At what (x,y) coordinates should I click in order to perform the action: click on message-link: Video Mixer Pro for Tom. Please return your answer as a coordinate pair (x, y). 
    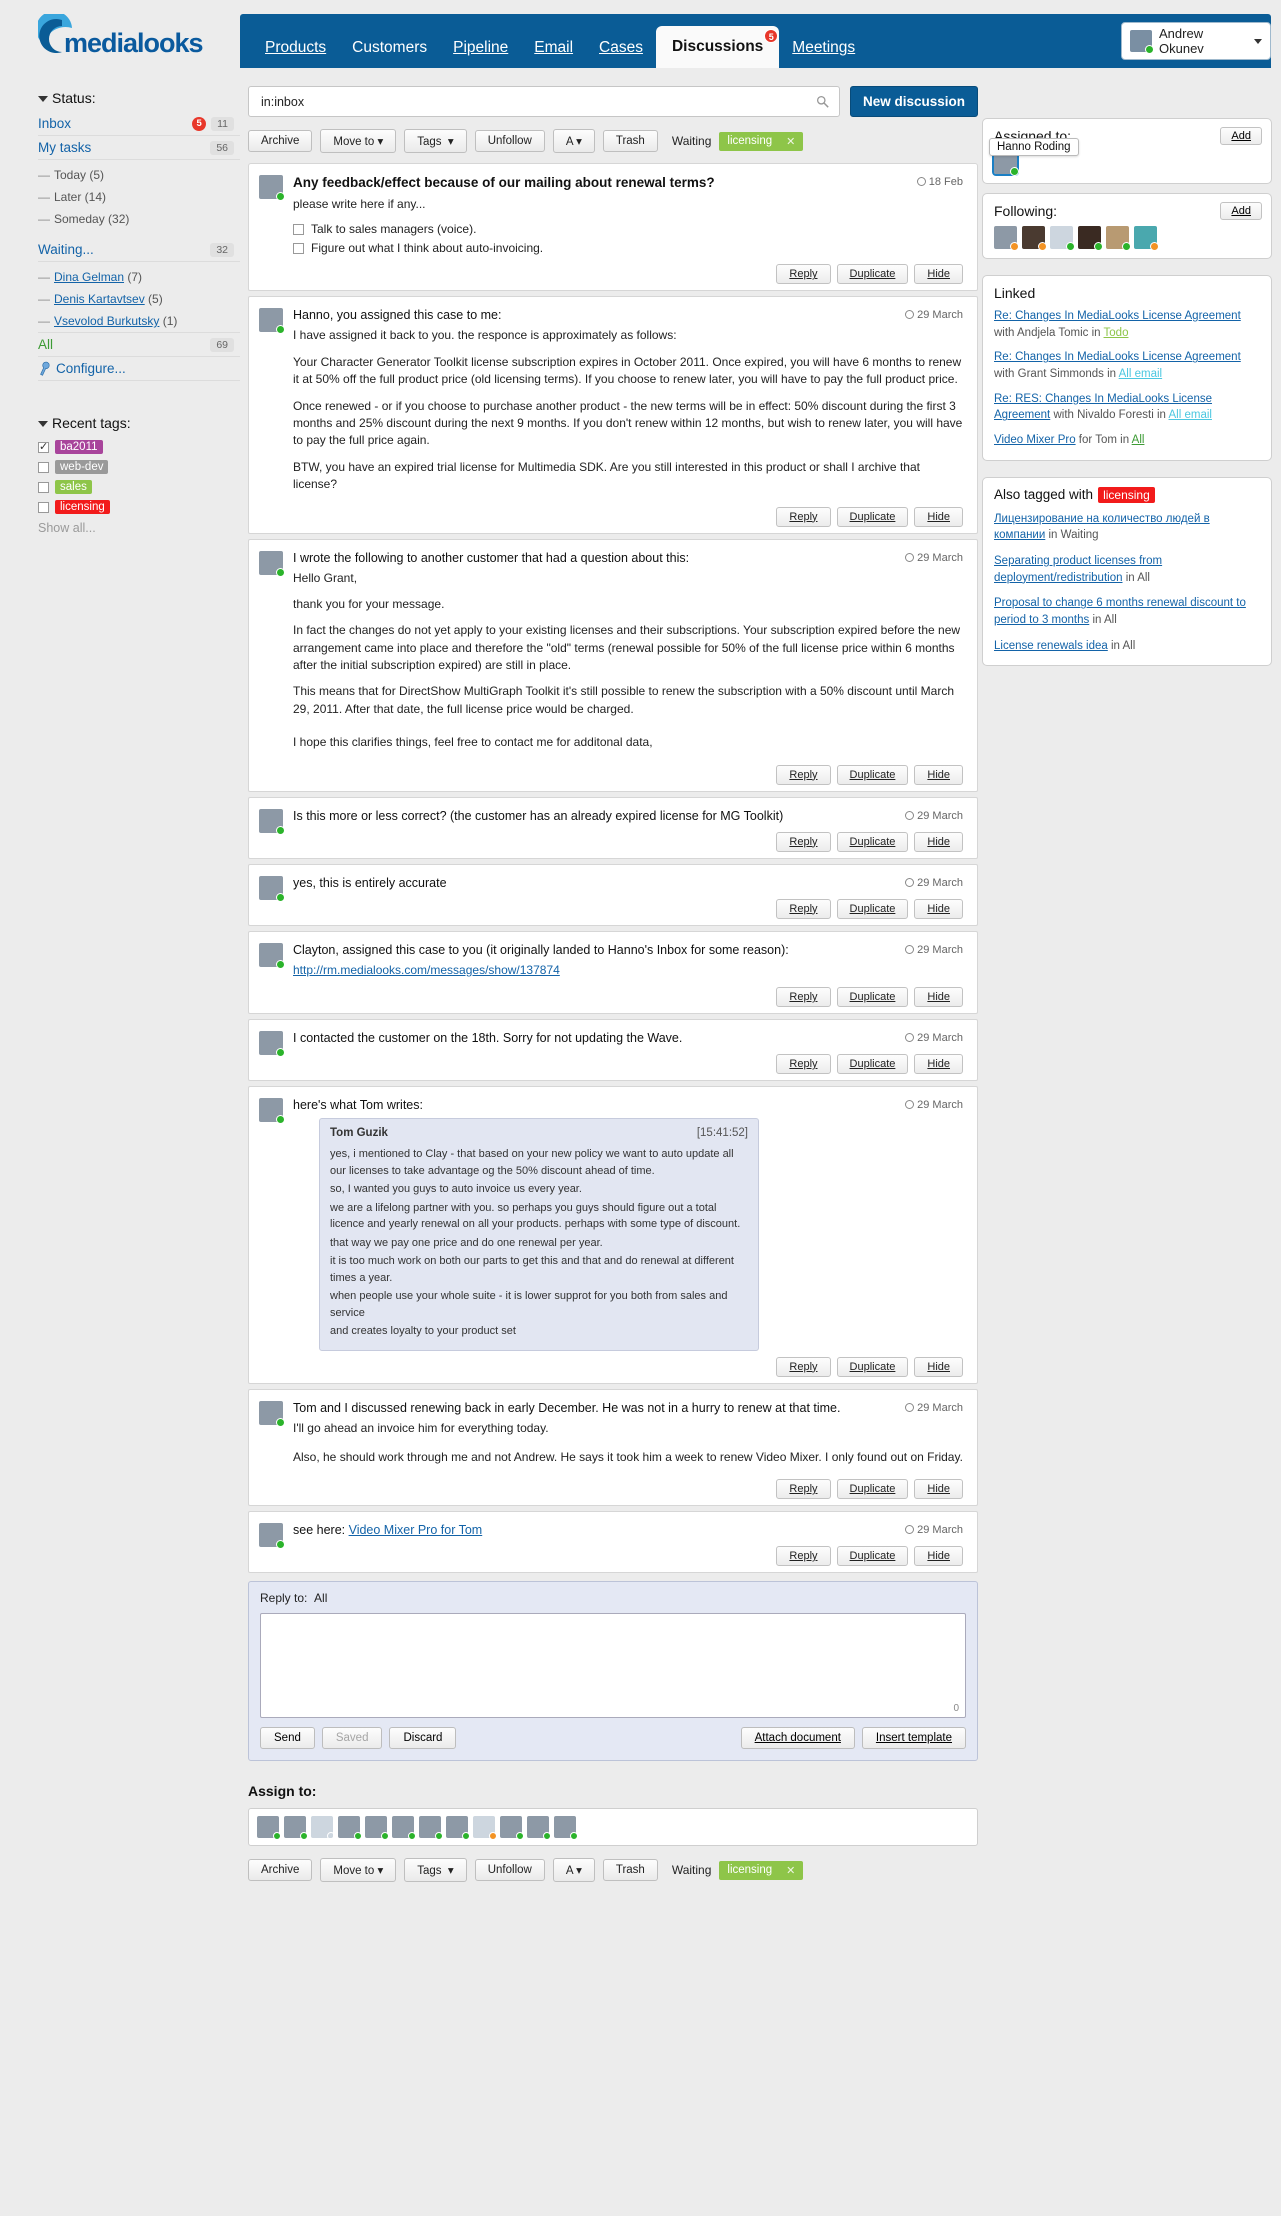
    Looking at the image, I should click on (416, 1530).